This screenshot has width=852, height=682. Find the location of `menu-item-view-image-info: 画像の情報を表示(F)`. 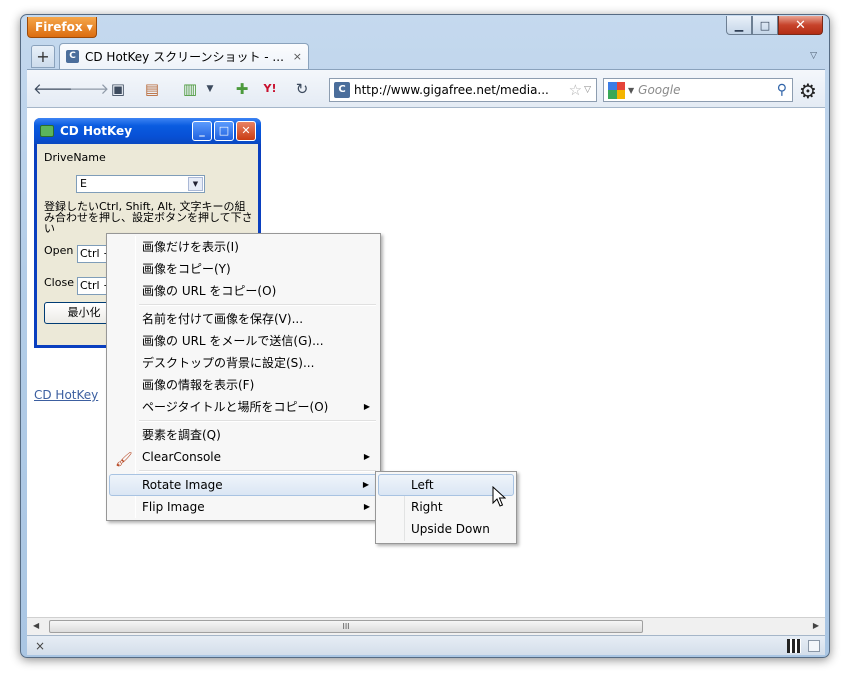

menu-item-view-image-info: 画像の情報を表示(F) is located at coordinates (243, 385).